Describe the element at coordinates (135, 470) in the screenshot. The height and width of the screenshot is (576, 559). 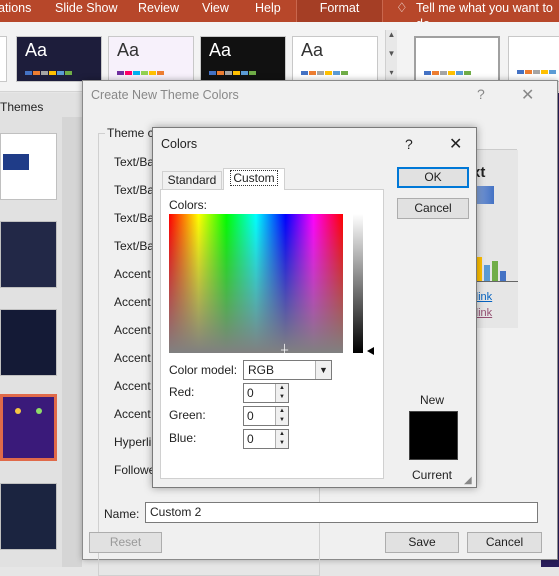
I see `row-followed-hyperlink: Followe` at that location.